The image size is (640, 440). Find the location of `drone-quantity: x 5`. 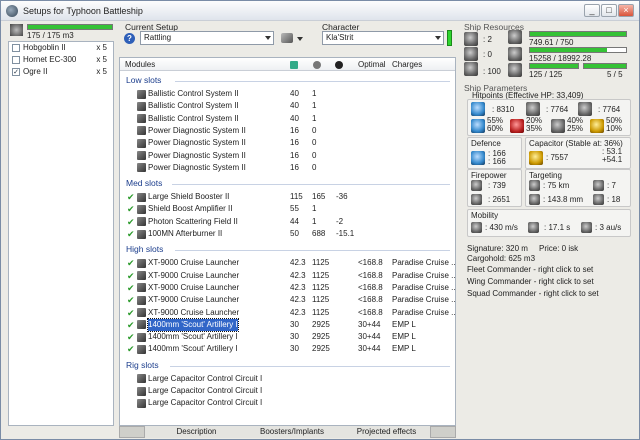

drone-quantity: x 5 is located at coordinates (101, 59).